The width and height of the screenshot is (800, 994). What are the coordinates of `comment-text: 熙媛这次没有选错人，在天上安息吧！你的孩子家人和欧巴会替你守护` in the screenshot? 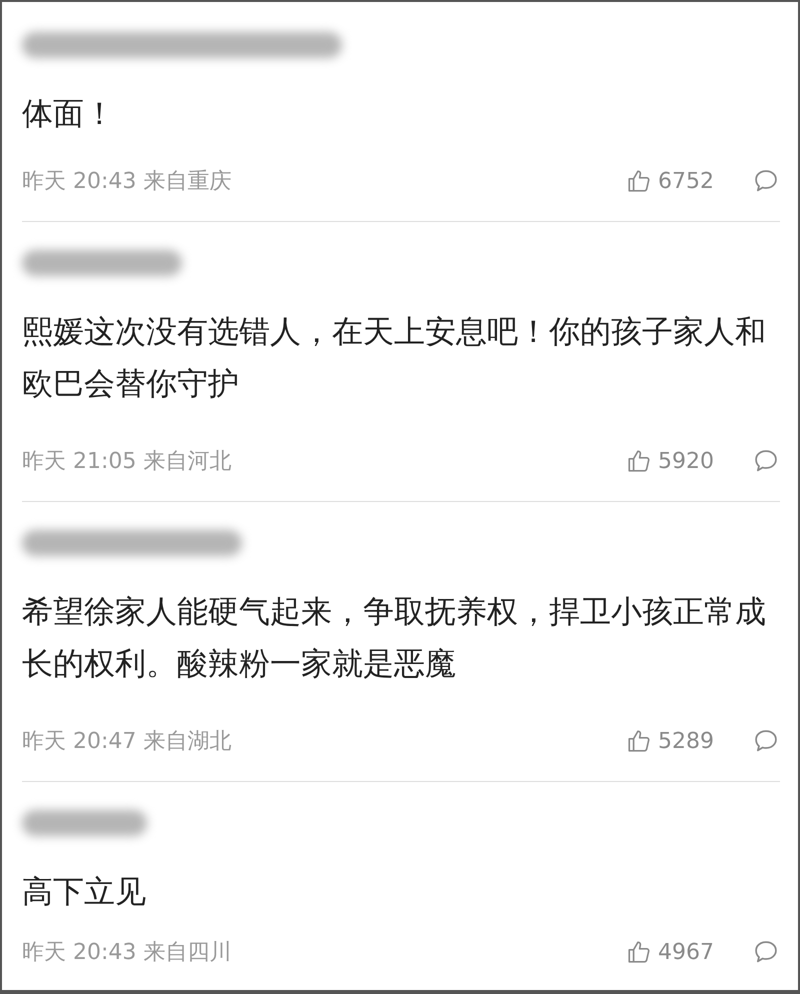 It's located at (394, 358).